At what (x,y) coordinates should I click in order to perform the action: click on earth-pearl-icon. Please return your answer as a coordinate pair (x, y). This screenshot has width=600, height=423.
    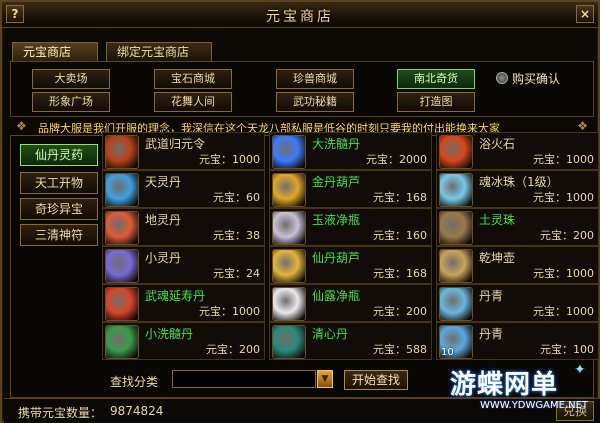
    Looking at the image, I should click on (456, 228).